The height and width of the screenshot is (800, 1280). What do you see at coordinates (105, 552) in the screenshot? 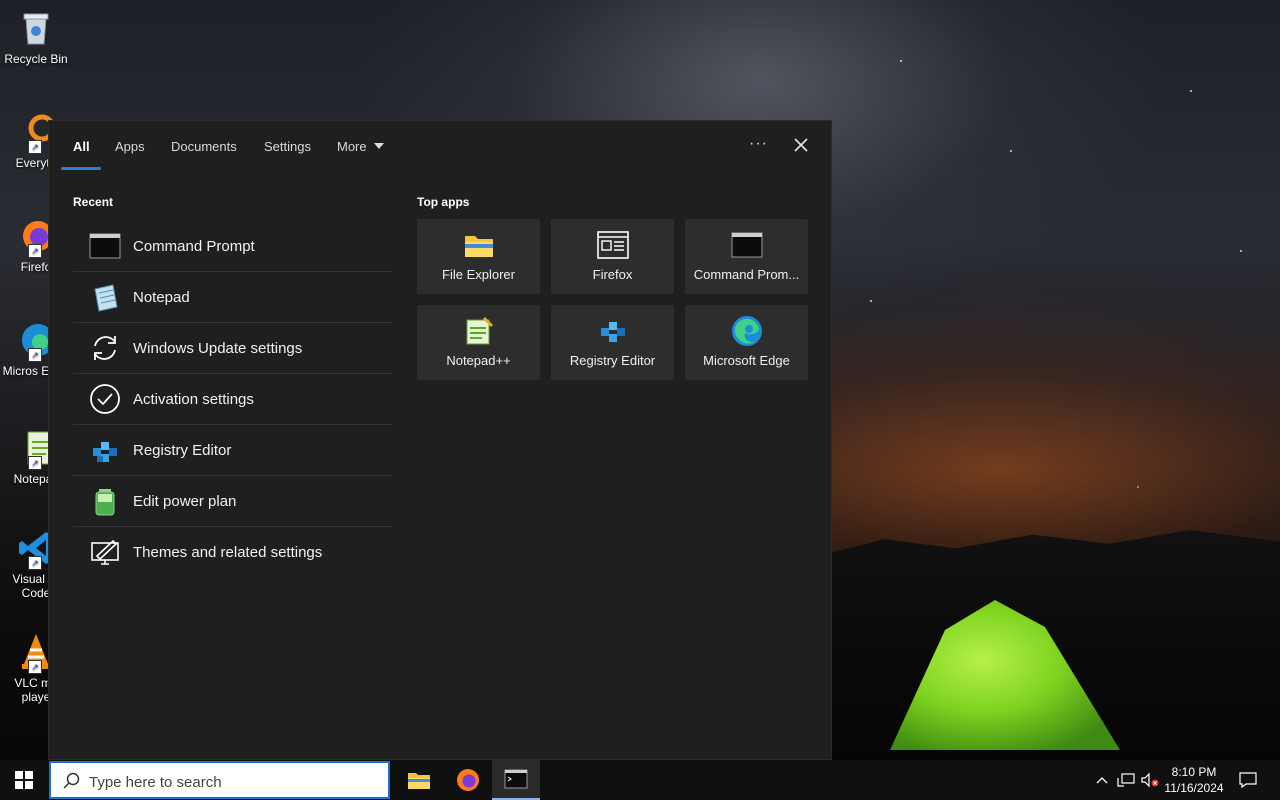
I see `pen-monitor-icon` at bounding box center [105, 552].